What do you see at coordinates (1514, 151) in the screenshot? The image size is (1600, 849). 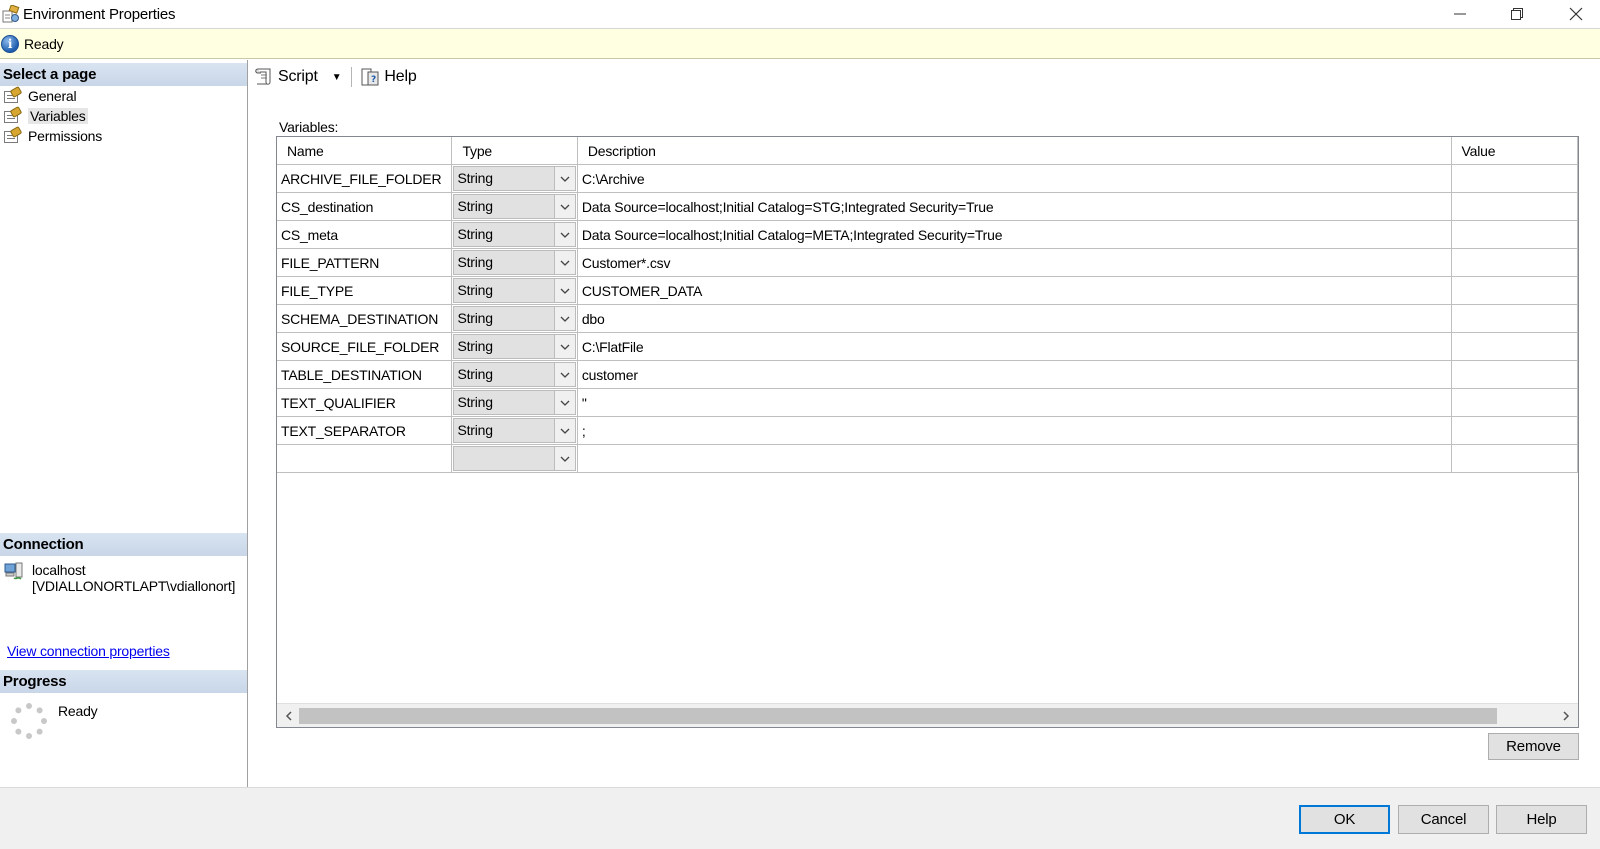 I see `column-header-value: Value` at bounding box center [1514, 151].